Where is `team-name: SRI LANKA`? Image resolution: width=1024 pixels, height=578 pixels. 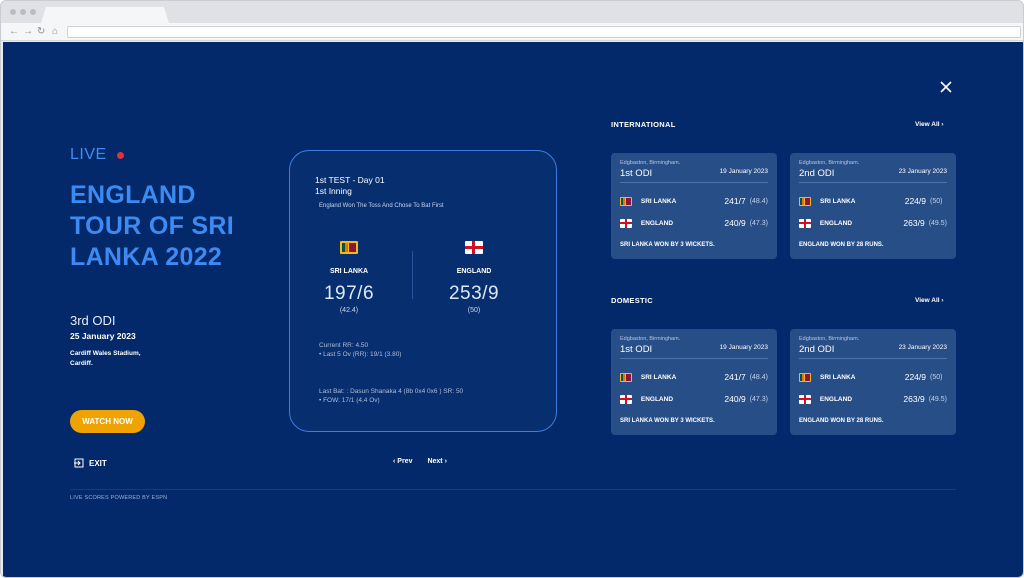 team-name: SRI LANKA is located at coordinates (349, 271).